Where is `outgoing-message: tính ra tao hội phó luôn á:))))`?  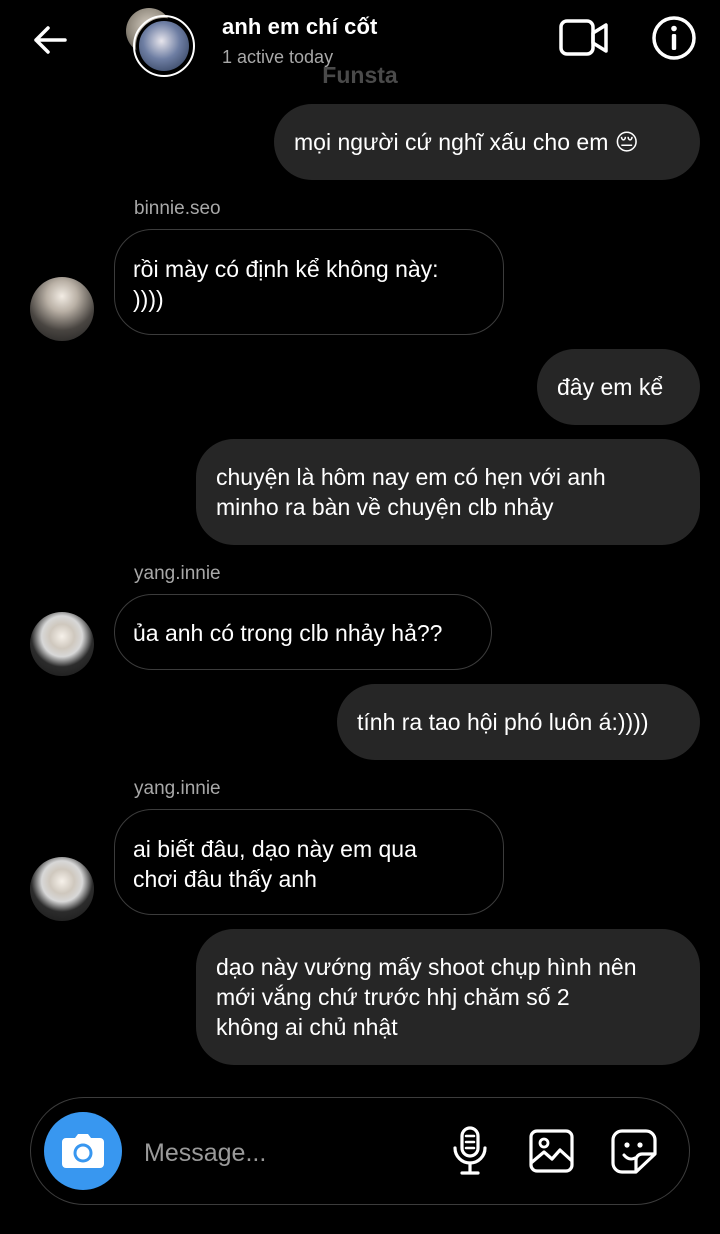 outgoing-message: tính ra tao hội phó luôn á:)))) is located at coordinates (518, 722).